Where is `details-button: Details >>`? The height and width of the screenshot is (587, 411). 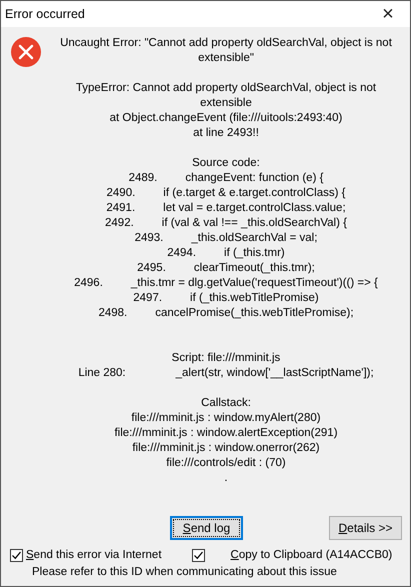 details-button: Details >> is located at coordinates (365, 528).